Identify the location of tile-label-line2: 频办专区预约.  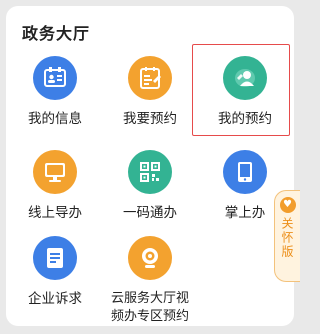
(149, 316).